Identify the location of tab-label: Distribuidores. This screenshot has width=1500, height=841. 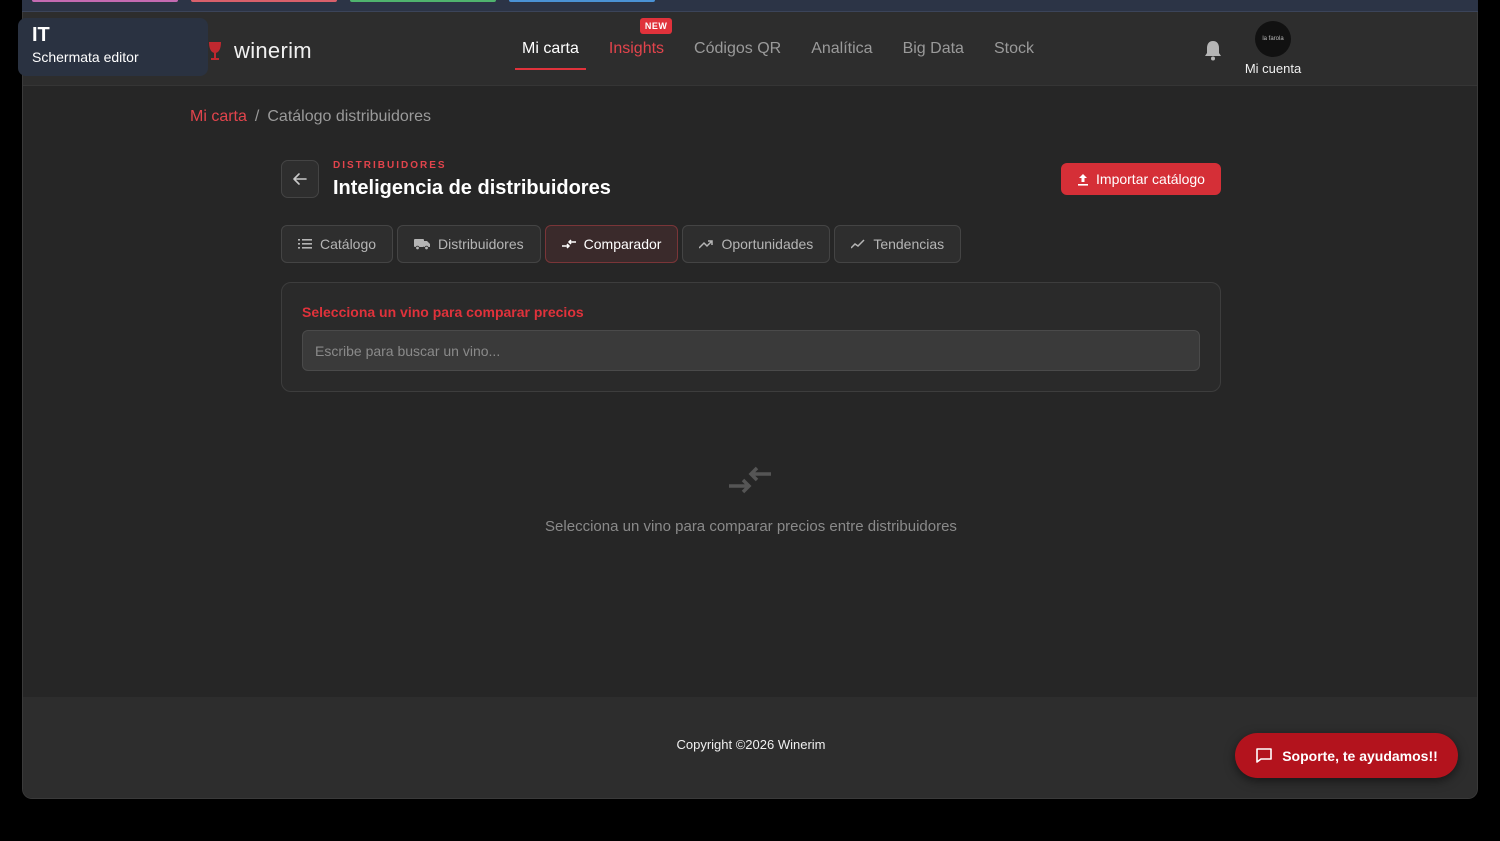
(481, 244).